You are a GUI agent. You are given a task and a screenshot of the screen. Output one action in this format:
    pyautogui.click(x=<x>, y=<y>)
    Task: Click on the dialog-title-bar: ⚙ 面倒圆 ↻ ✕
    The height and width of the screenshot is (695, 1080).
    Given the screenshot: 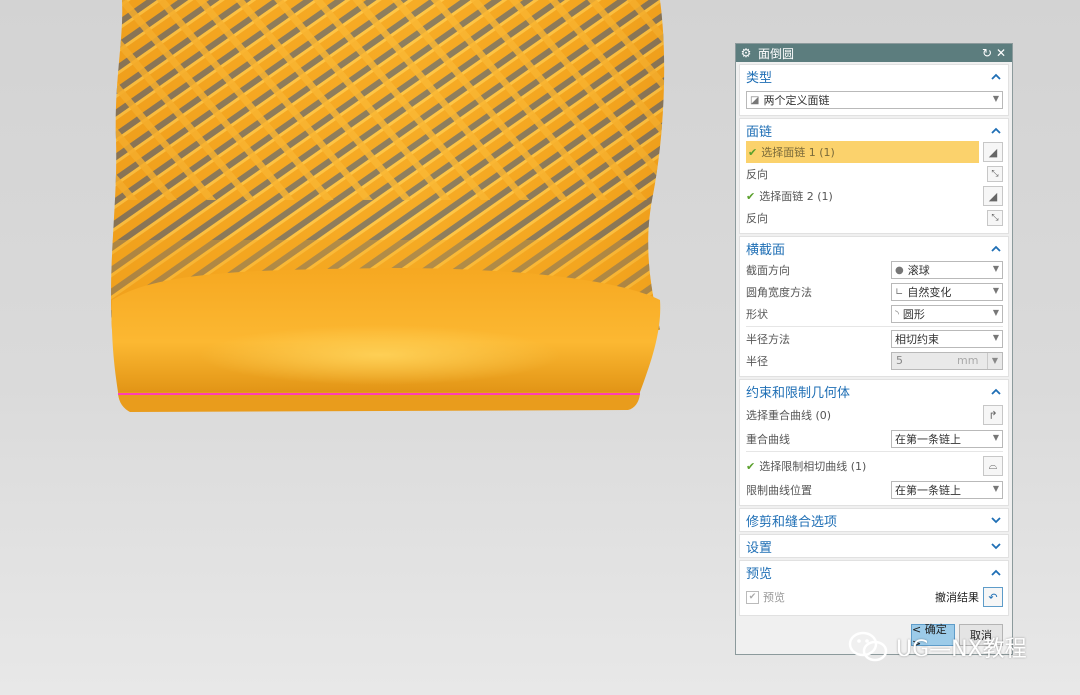 What is the action you would take?
    pyautogui.click(x=874, y=53)
    